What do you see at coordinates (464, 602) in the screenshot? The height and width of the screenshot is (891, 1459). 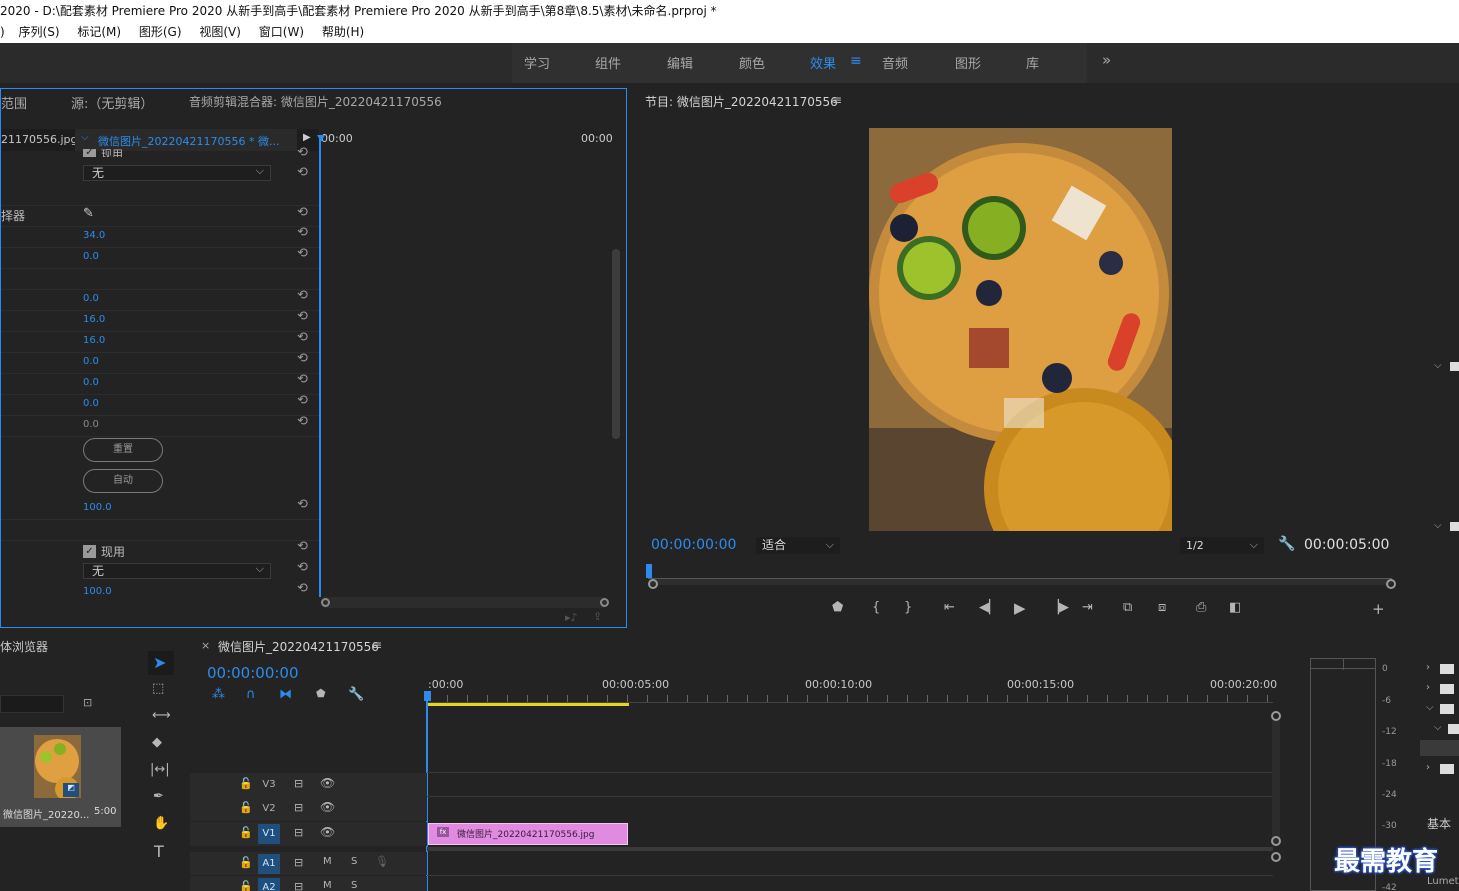 I see `ec-h-scrollbar` at bounding box center [464, 602].